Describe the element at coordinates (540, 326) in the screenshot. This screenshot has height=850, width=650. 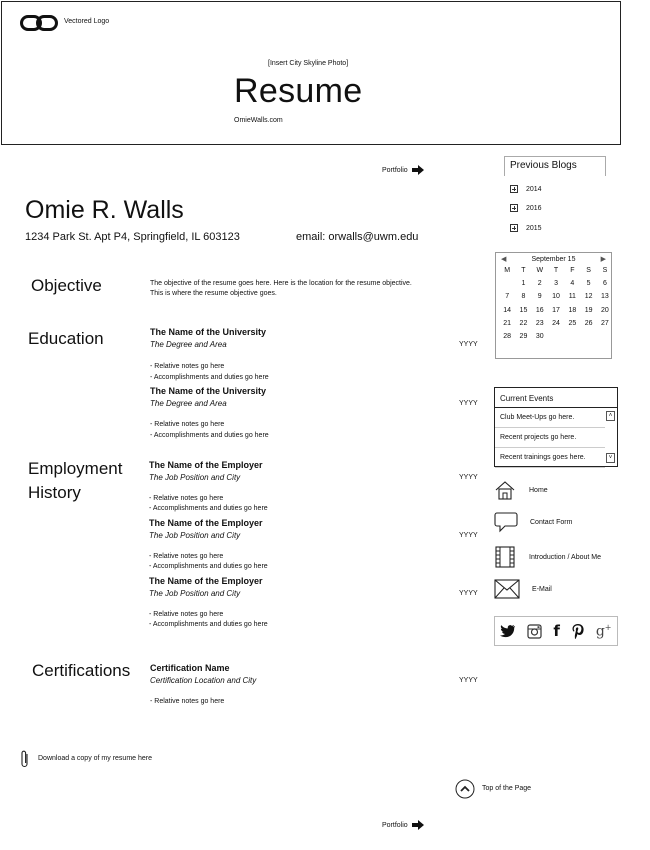
I see `calendar-day: 23` at that location.